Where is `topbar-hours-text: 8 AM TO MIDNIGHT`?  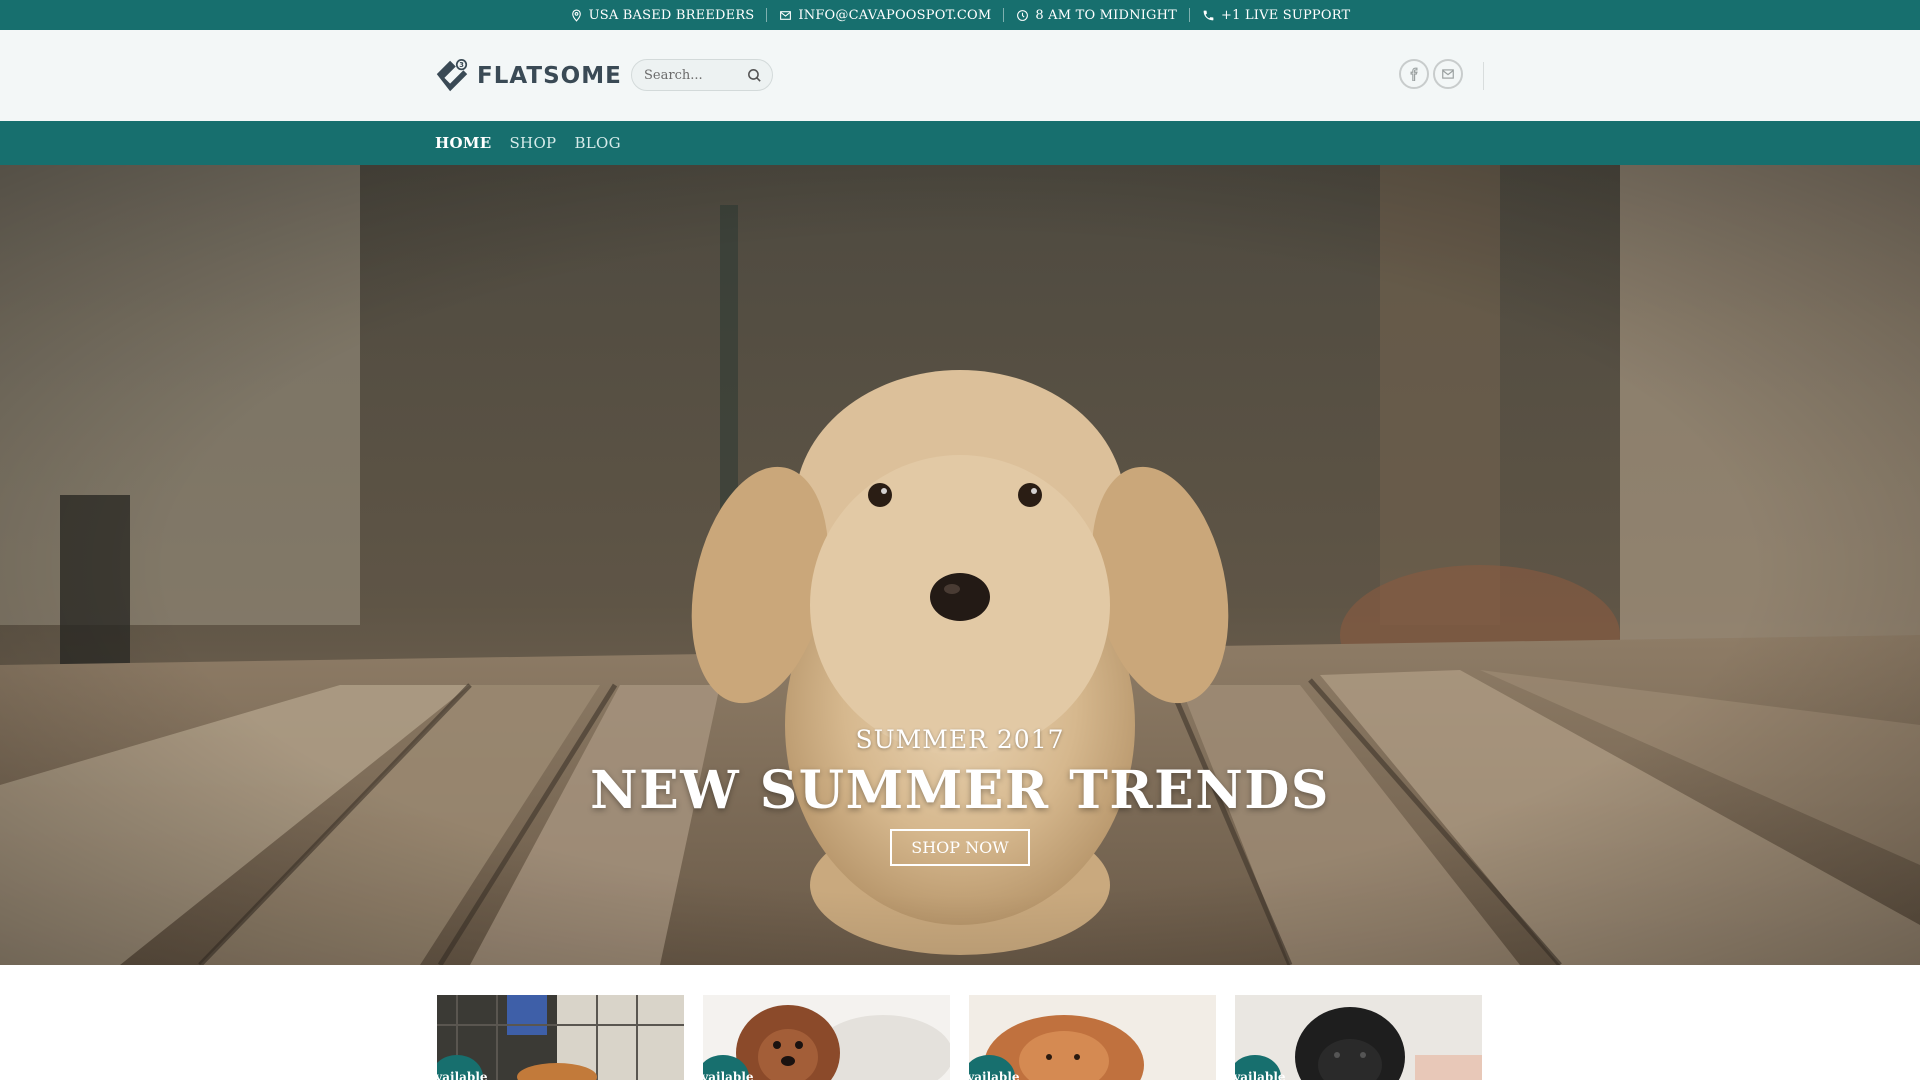 topbar-hours-text: 8 AM TO MIDNIGHT is located at coordinates (1106, 15).